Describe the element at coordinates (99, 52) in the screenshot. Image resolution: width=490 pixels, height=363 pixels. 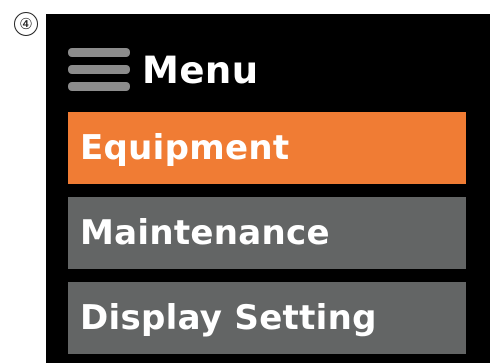
I see `hamburger-line-top` at that location.